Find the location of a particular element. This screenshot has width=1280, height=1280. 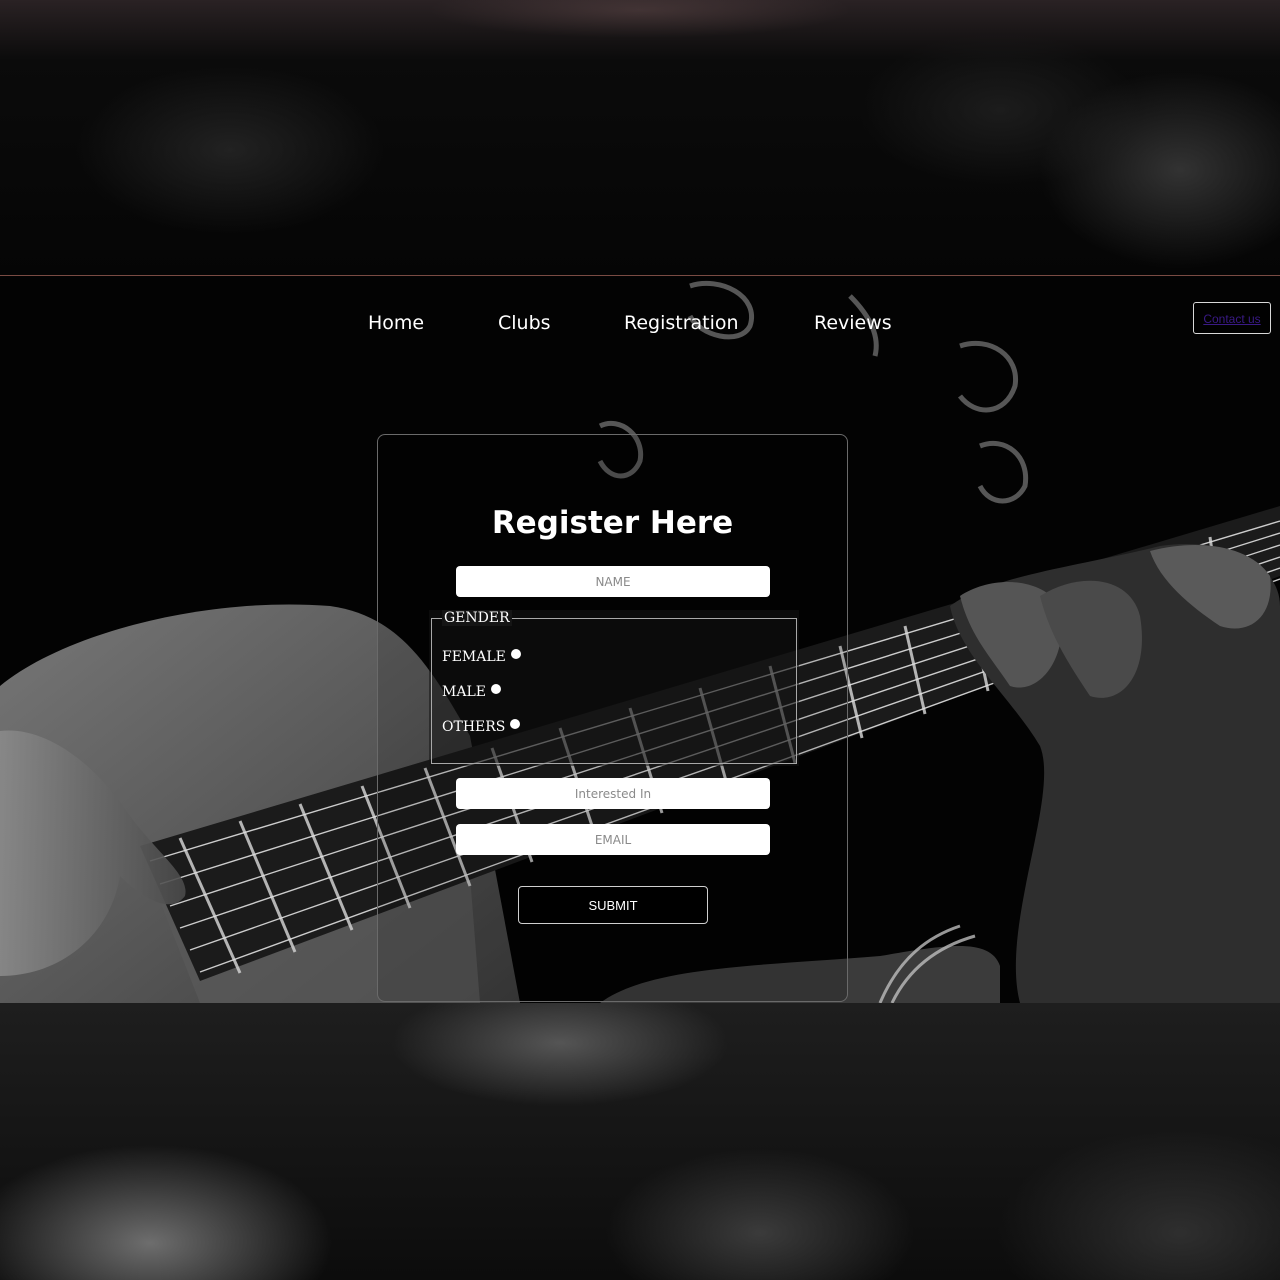

gender-legend: GENDER is located at coordinates (477, 618).